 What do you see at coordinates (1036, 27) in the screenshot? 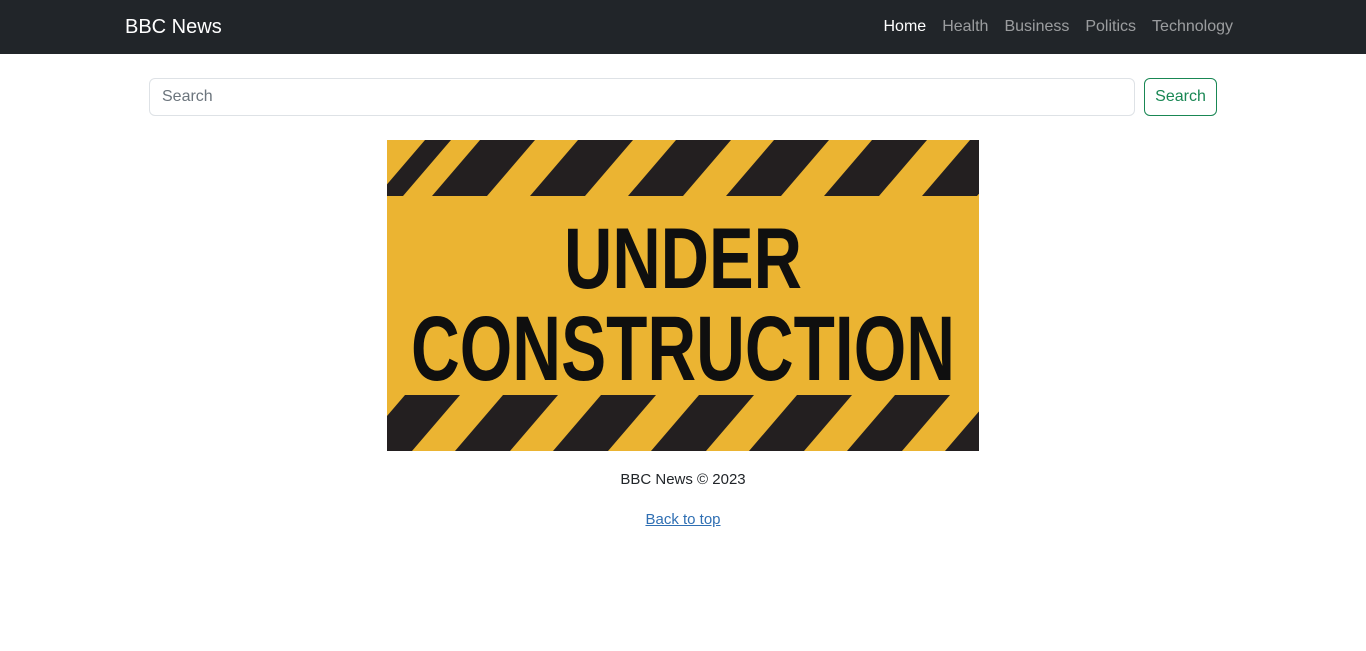
I see `nav-link-business: Business` at bounding box center [1036, 27].